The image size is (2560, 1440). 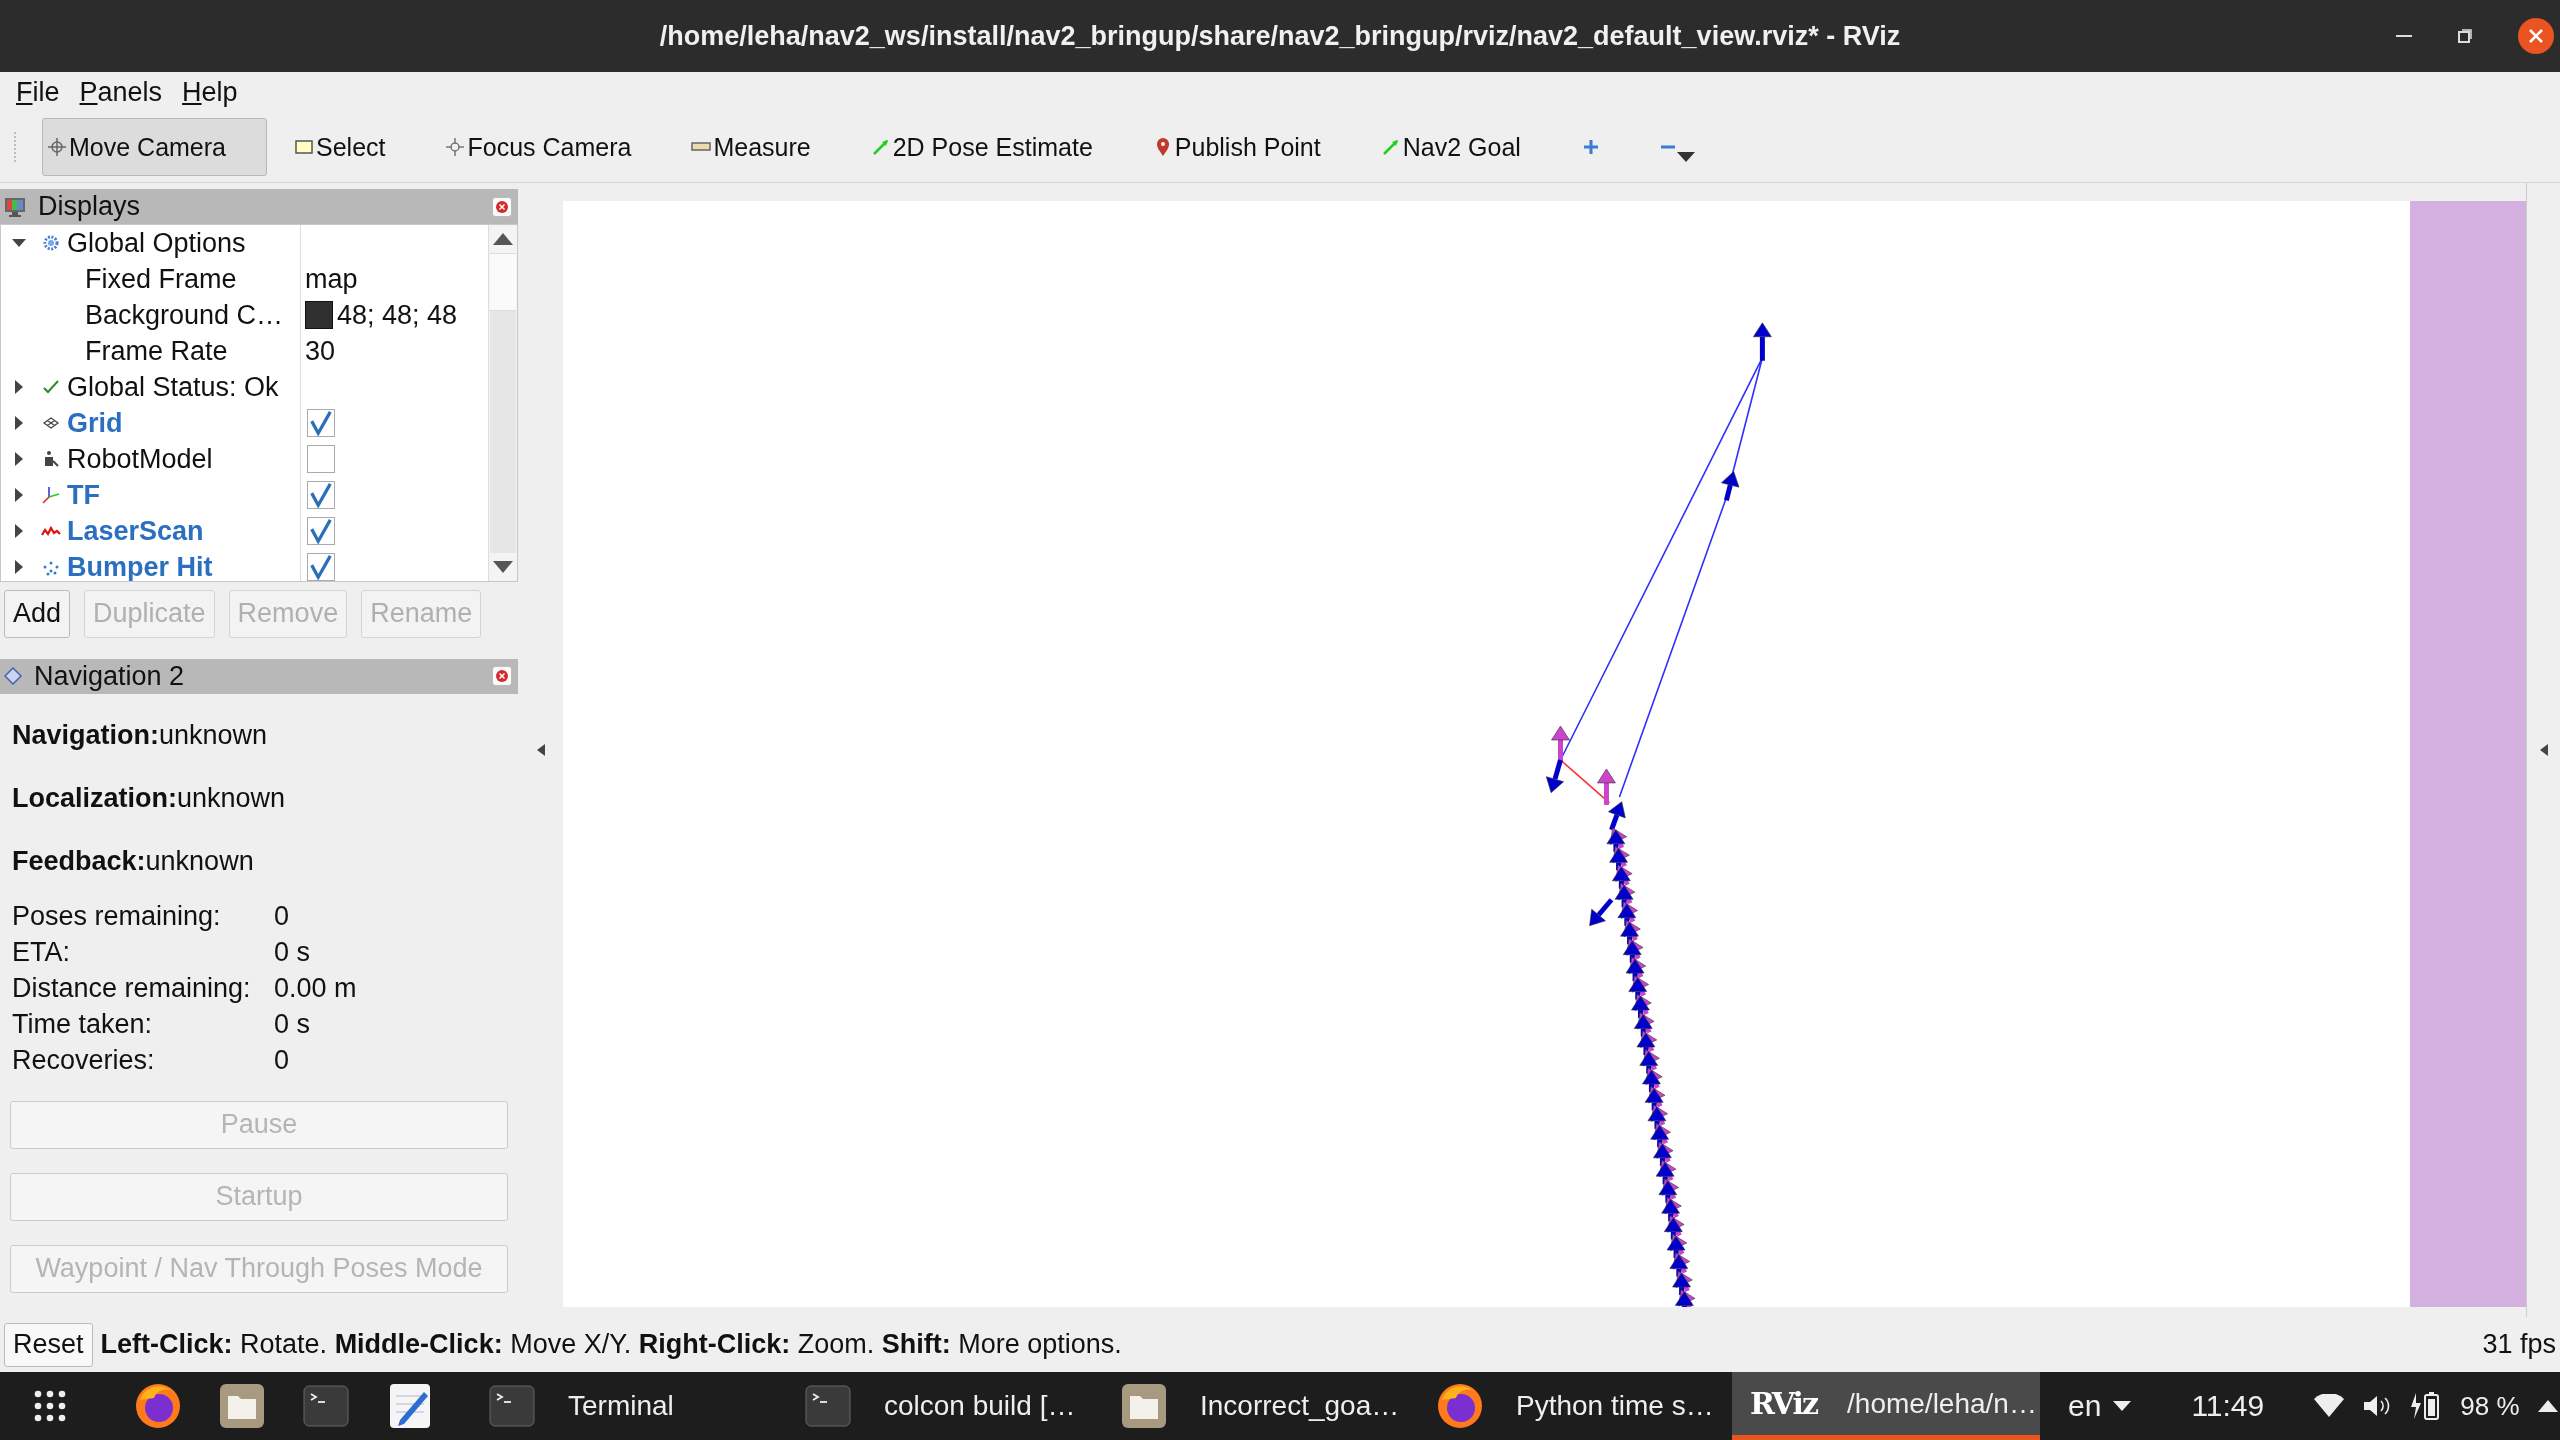 What do you see at coordinates (140, 459) in the screenshot?
I see `tree-item: RobotModel` at bounding box center [140, 459].